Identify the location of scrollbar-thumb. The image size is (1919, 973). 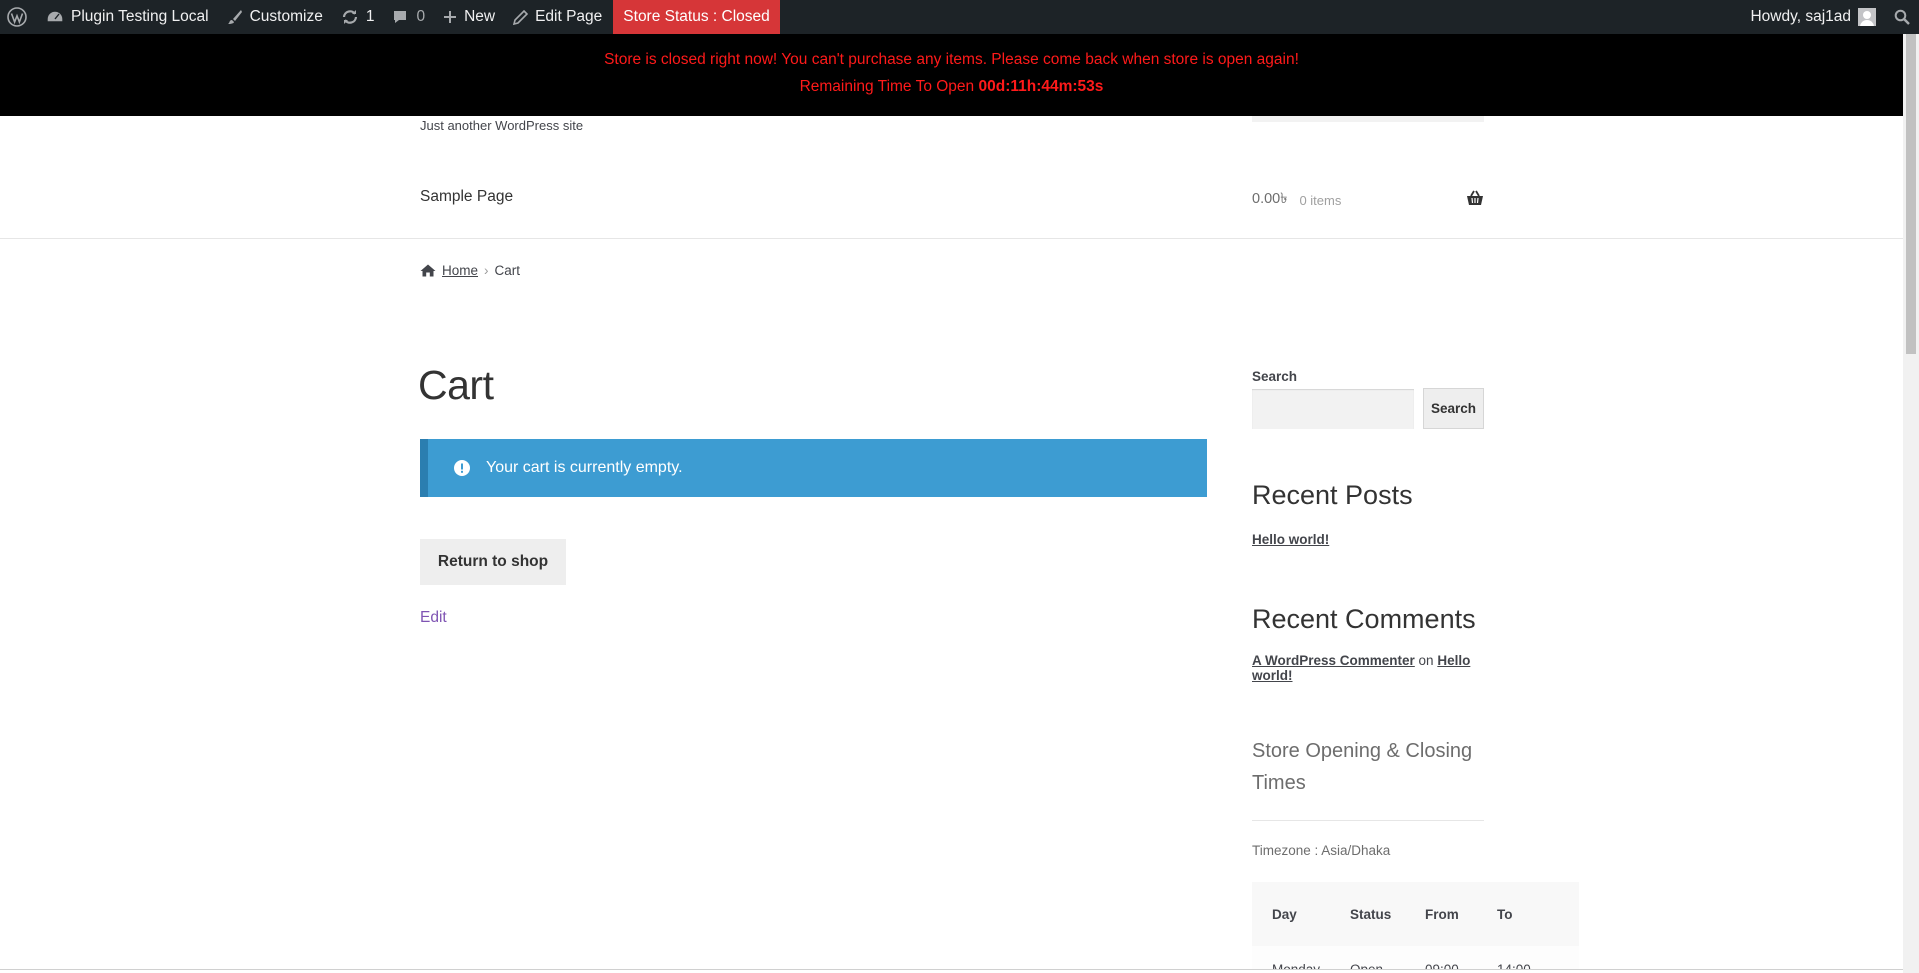
(1911, 194).